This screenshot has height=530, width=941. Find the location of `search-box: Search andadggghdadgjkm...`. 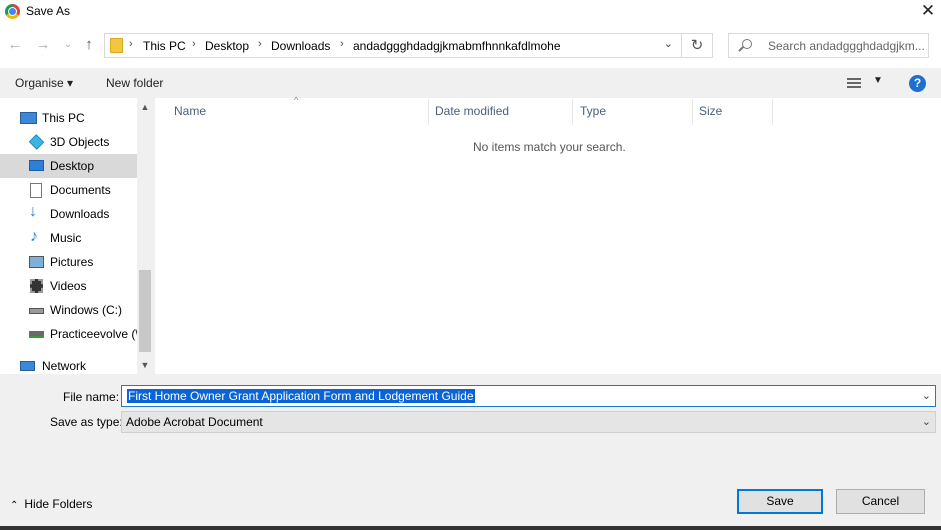

search-box: Search andadggghdadgjkm... is located at coordinates (828, 45).